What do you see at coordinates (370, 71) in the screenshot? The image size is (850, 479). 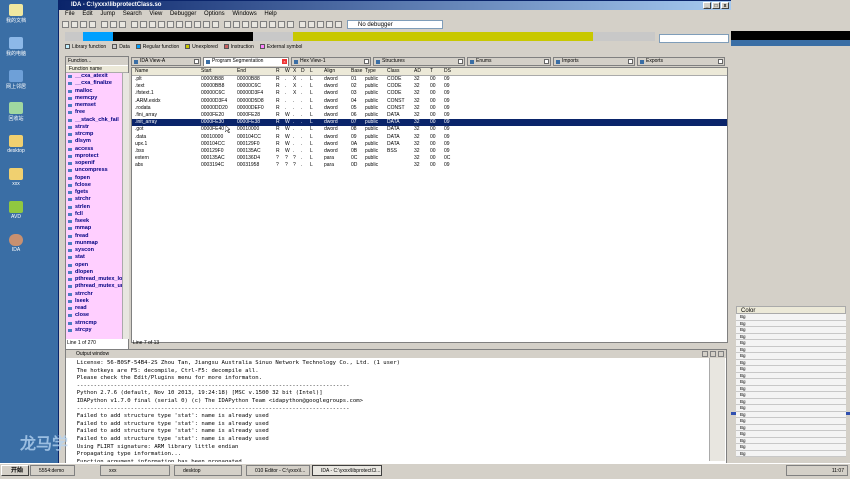 I see `segment-column-header: Type` at bounding box center [370, 71].